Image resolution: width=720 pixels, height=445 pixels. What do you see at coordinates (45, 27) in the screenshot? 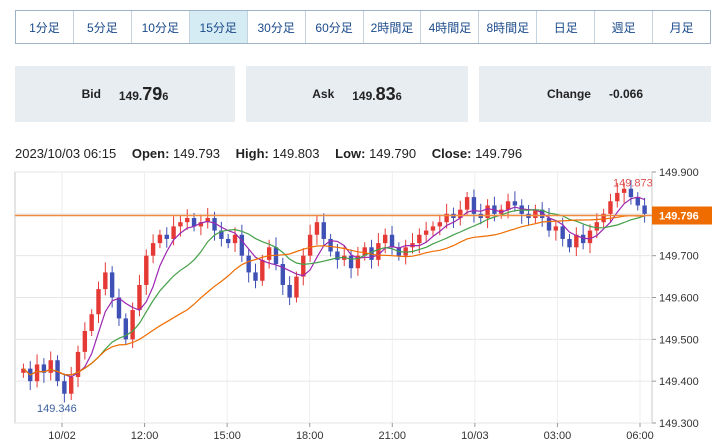
I see `tab-timeframe-0: 1分足` at bounding box center [45, 27].